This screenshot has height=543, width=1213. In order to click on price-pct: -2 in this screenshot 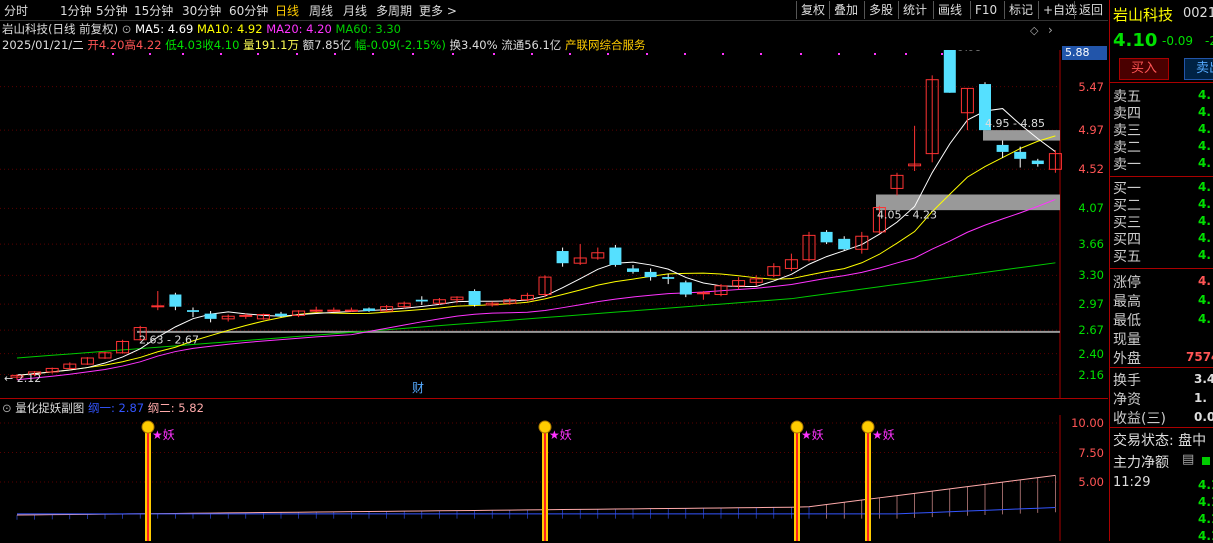, I will do `click(1209, 41)`.